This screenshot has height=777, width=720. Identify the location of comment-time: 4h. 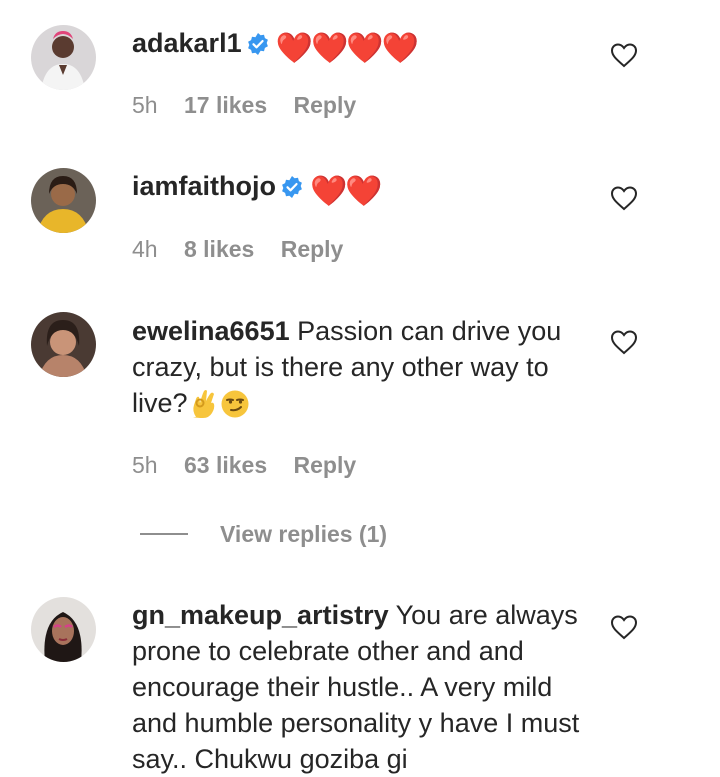
(145, 249).